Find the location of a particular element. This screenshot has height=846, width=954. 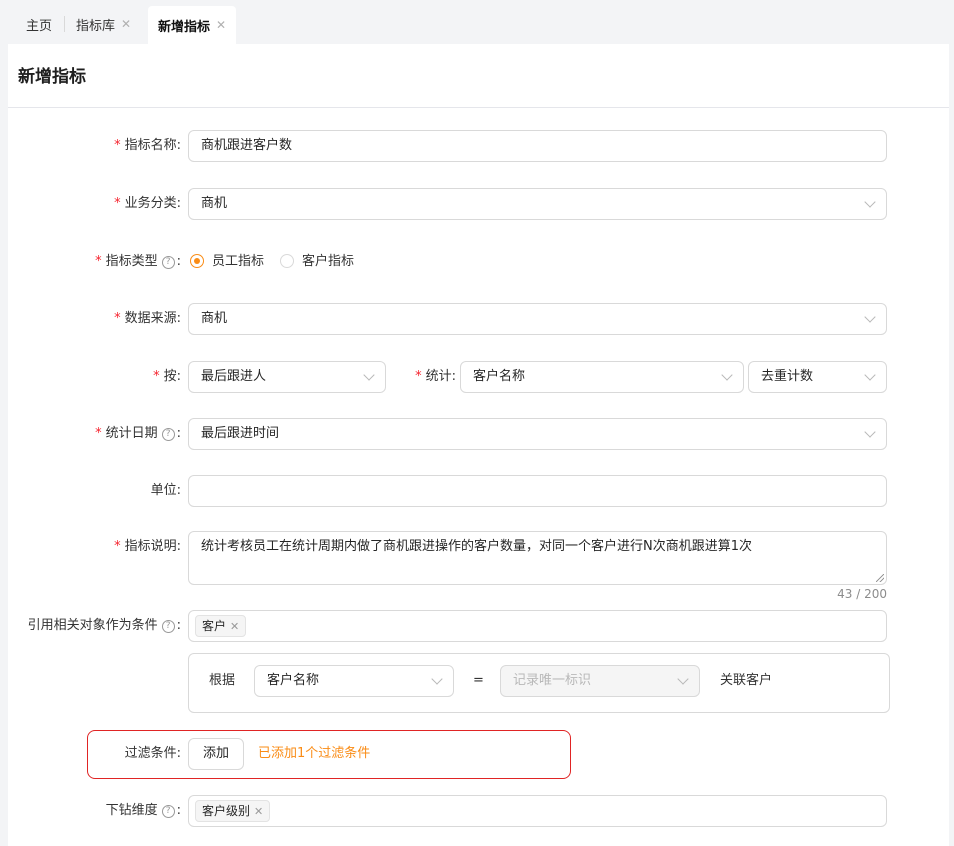

label-text: 引用相关对象作为条件 is located at coordinates (92, 625).